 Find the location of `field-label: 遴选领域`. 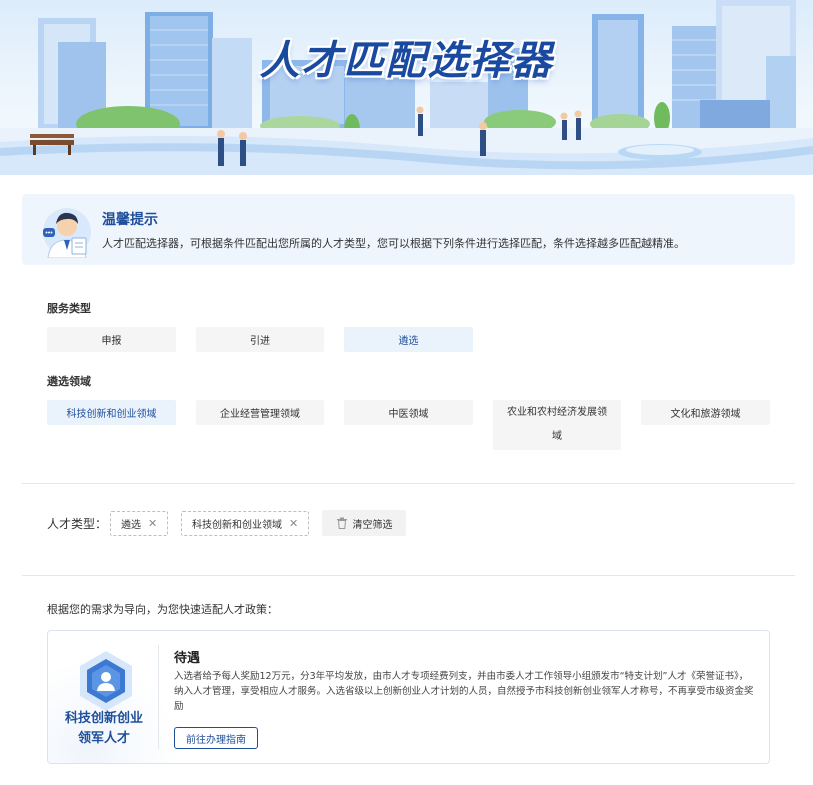

field-label: 遴选领域 is located at coordinates (69, 381).